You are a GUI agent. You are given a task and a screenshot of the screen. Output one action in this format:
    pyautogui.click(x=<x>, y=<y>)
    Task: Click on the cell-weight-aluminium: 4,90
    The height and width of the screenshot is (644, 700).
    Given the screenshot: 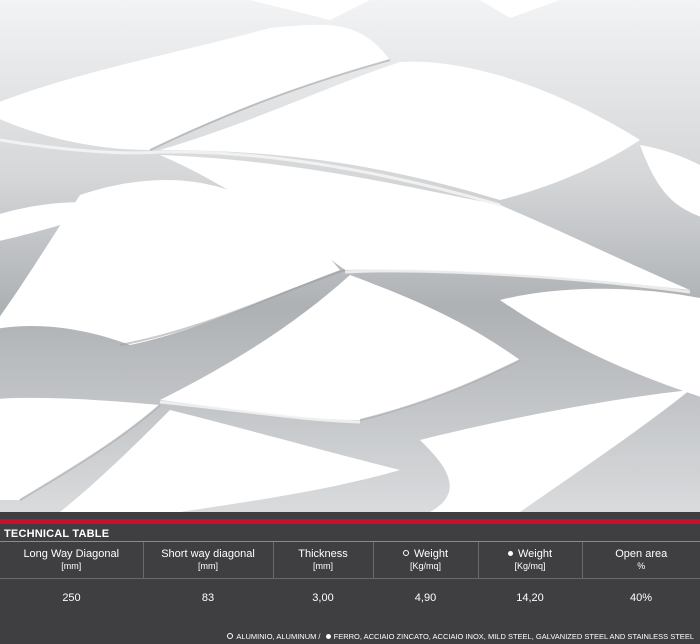 What is the action you would take?
    pyautogui.click(x=425, y=598)
    